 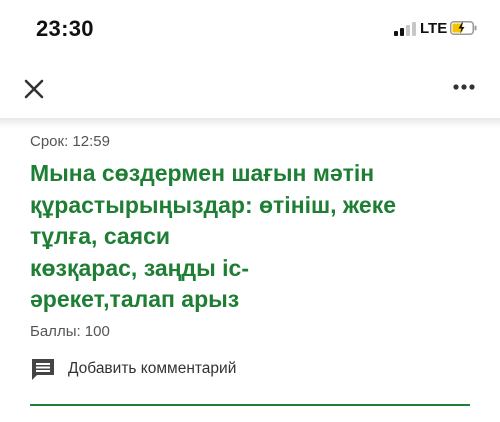 What do you see at coordinates (250, 30) in the screenshot?
I see `status-bar: 23:30 LTE` at bounding box center [250, 30].